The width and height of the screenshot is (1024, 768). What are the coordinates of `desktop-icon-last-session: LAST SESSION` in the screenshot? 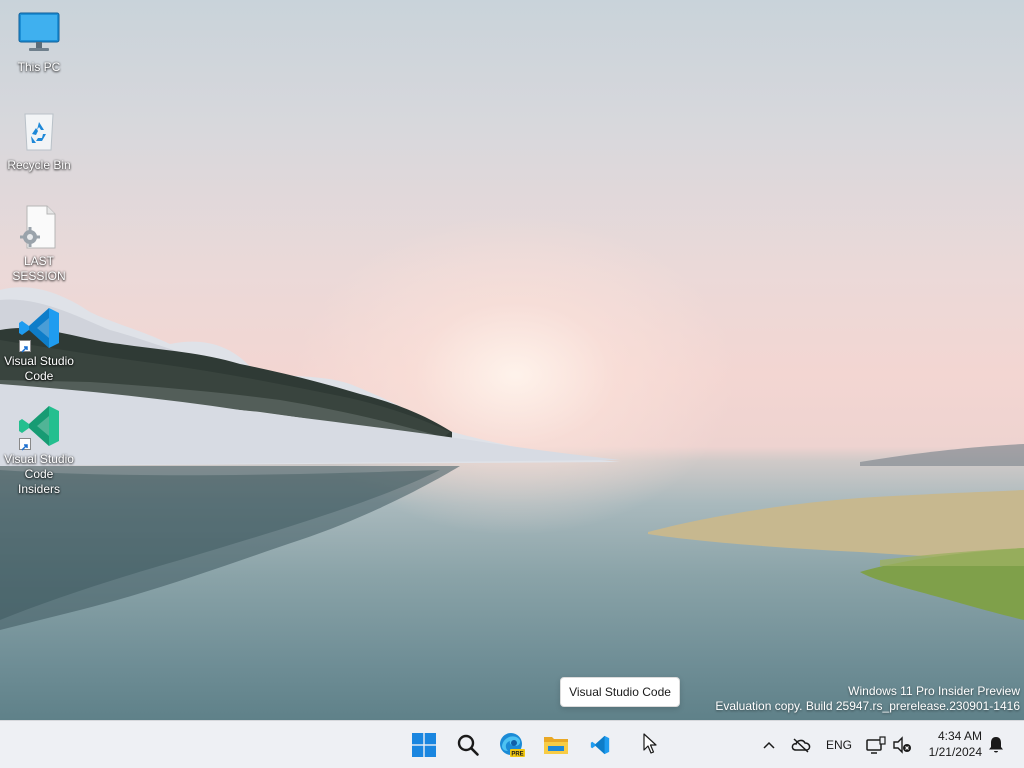 It's located at (39, 244).